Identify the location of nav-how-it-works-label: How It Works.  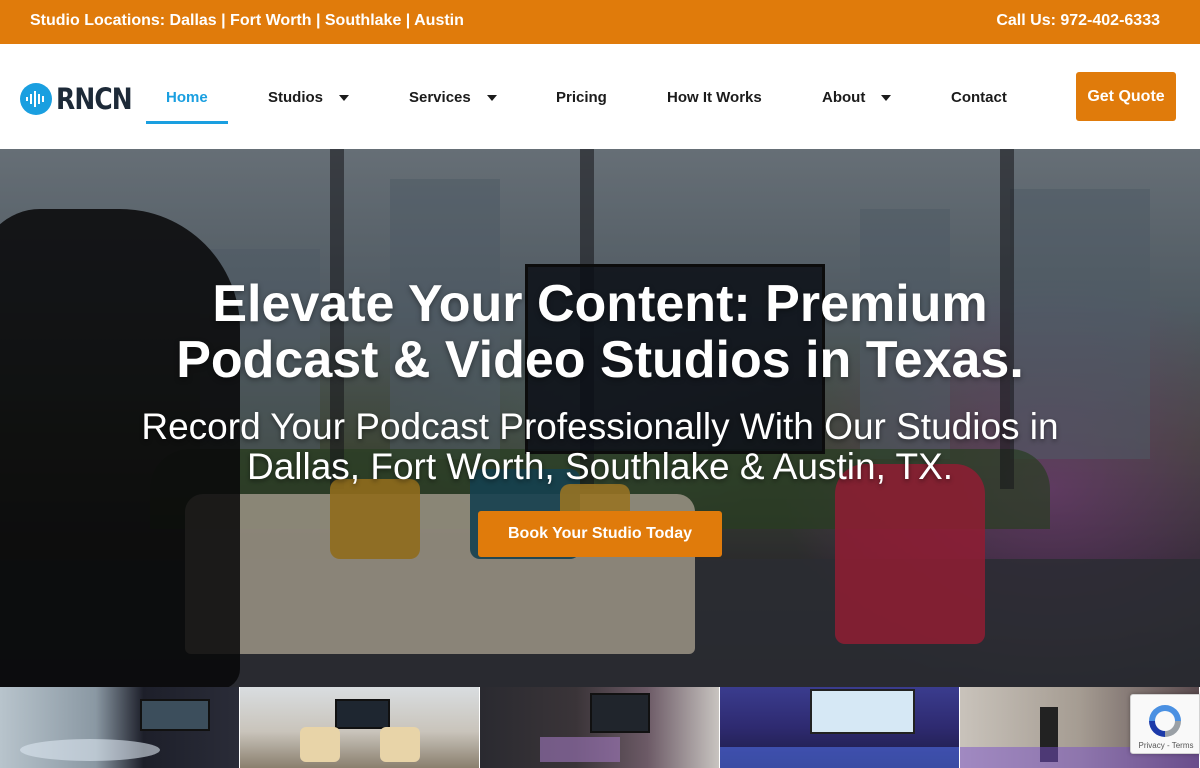
(714, 97).